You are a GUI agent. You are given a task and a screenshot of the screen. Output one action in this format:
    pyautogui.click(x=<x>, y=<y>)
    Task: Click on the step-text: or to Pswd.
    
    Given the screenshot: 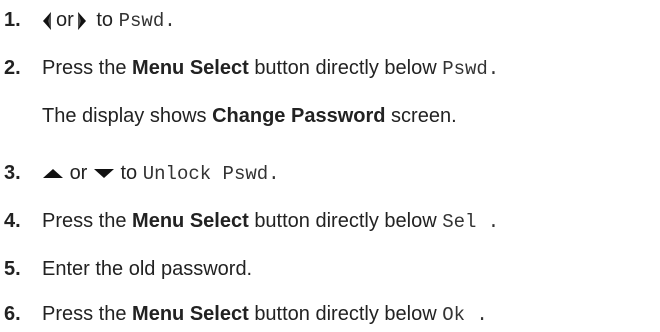 What is the action you would take?
    pyautogui.click(x=109, y=20)
    